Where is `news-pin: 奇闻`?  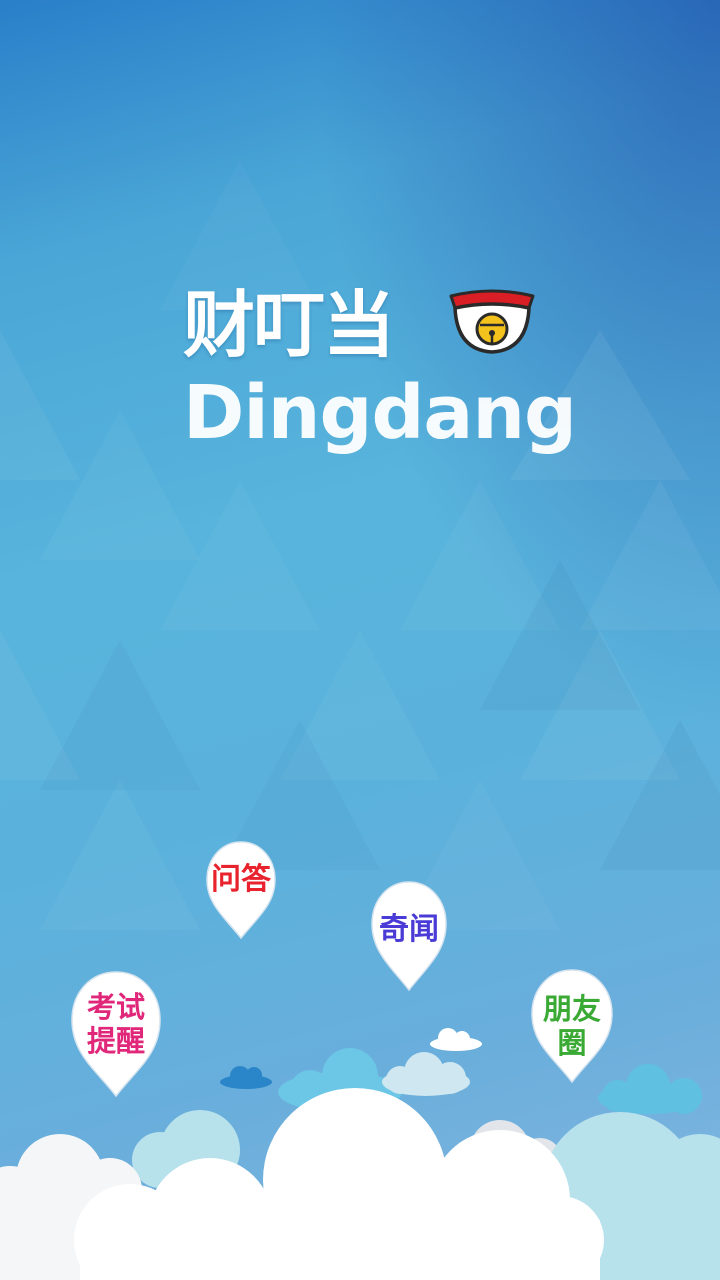 news-pin: 奇闻 is located at coordinates (409, 936).